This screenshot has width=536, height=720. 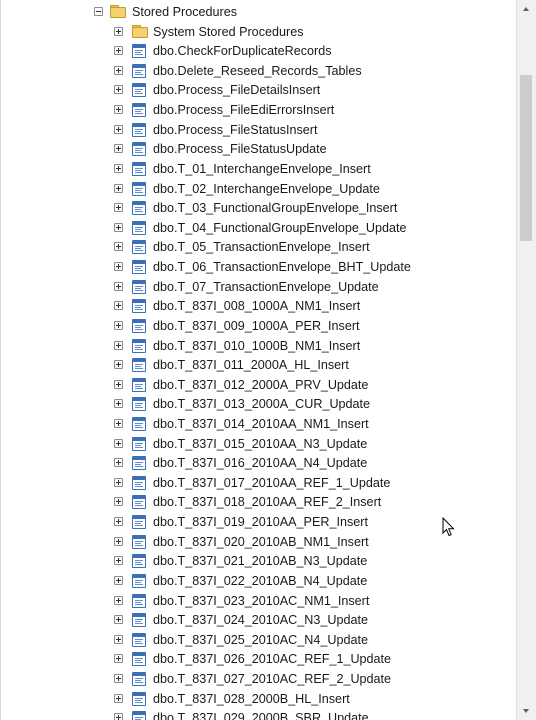 What do you see at coordinates (258, 247) in the screenshot?
I see `tree-node-procedure: dbo.T_05_TransactionEnvelope_Insert` at bounding box center [258, 247].